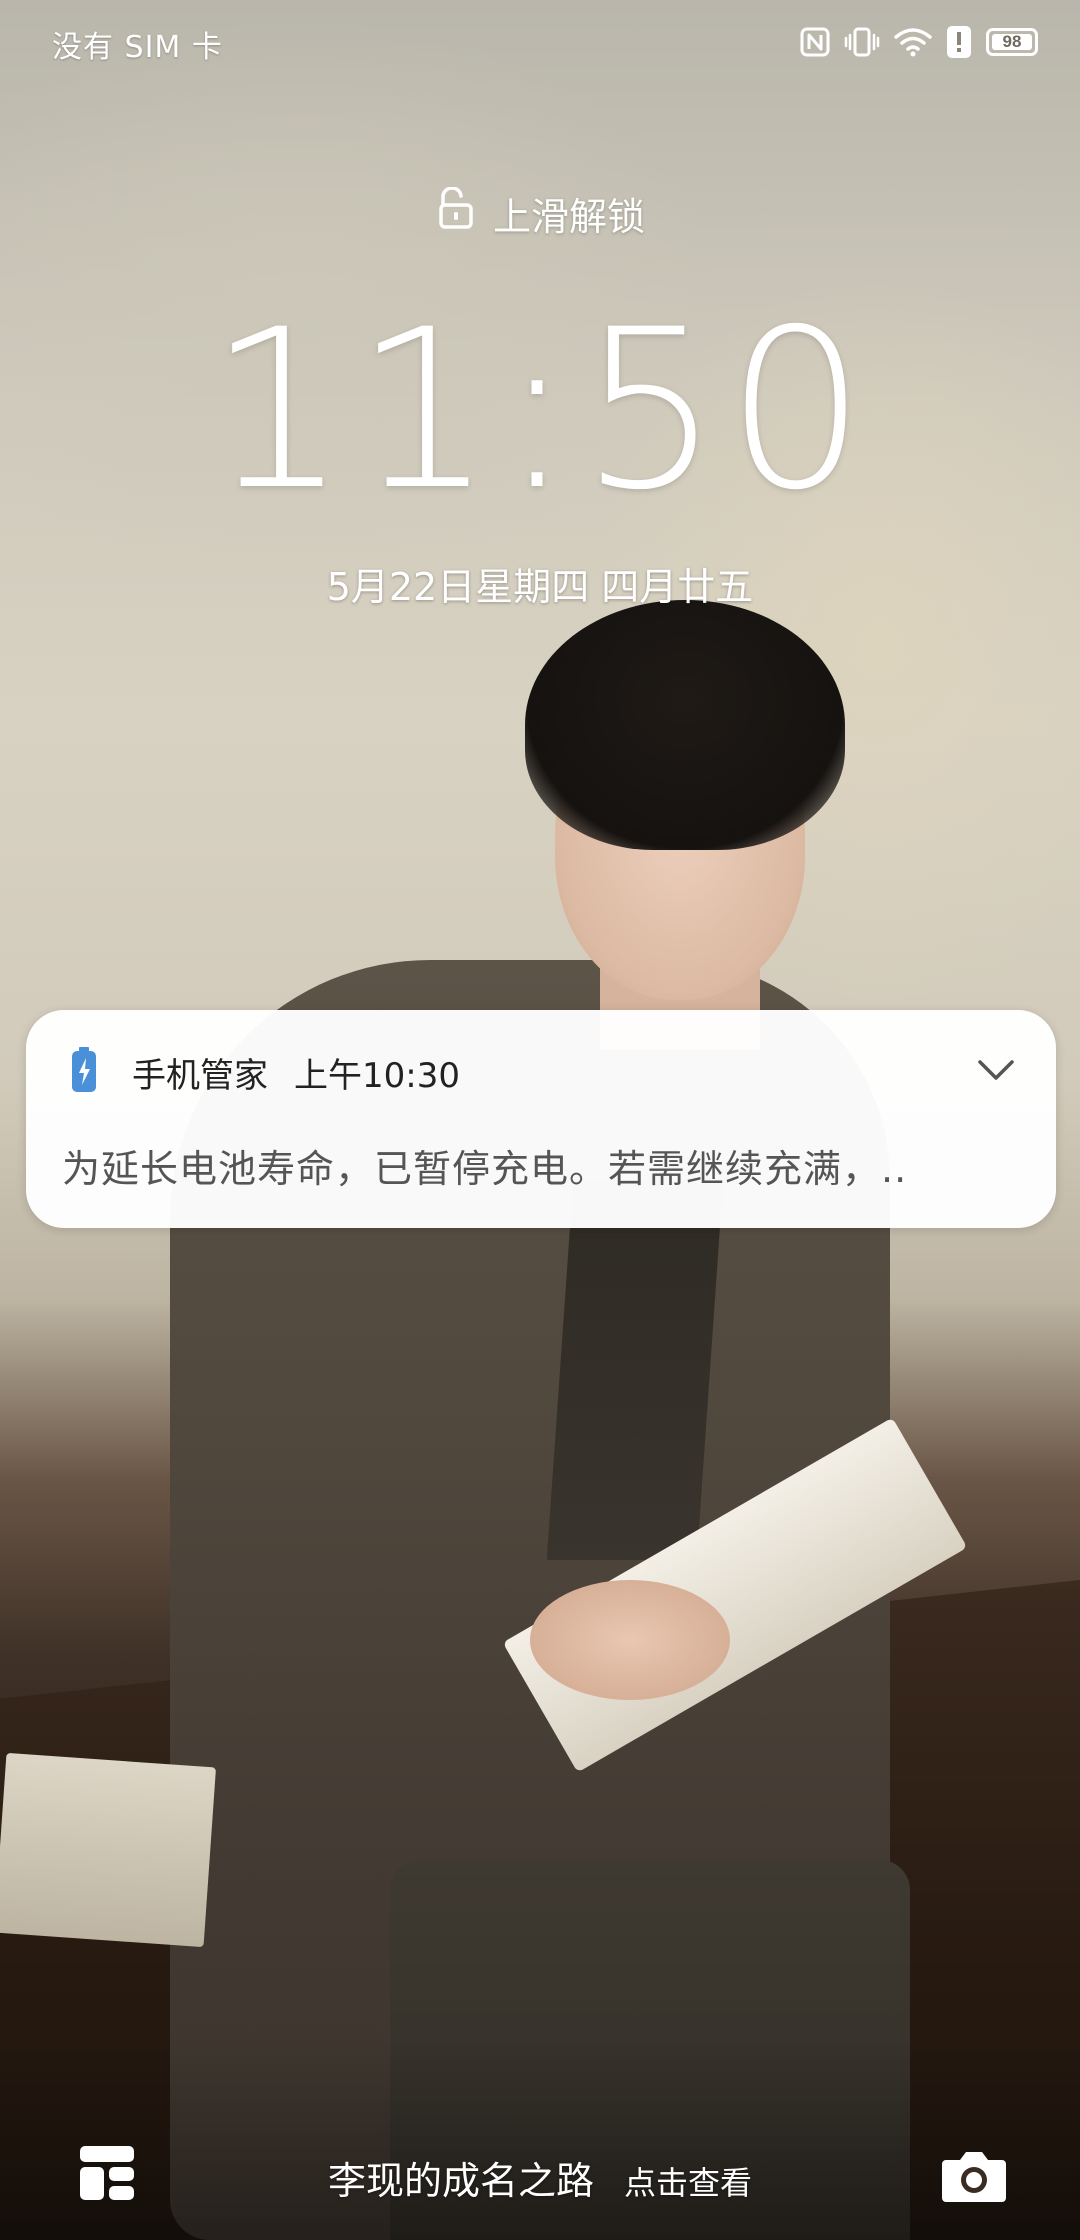  What do you see at coordinates (485, 1169) in the screenshot?
I see `notification-body: 为延长电池寿命，已暂停充电。若需继续充满，..` at bounding box center [485, 1169].